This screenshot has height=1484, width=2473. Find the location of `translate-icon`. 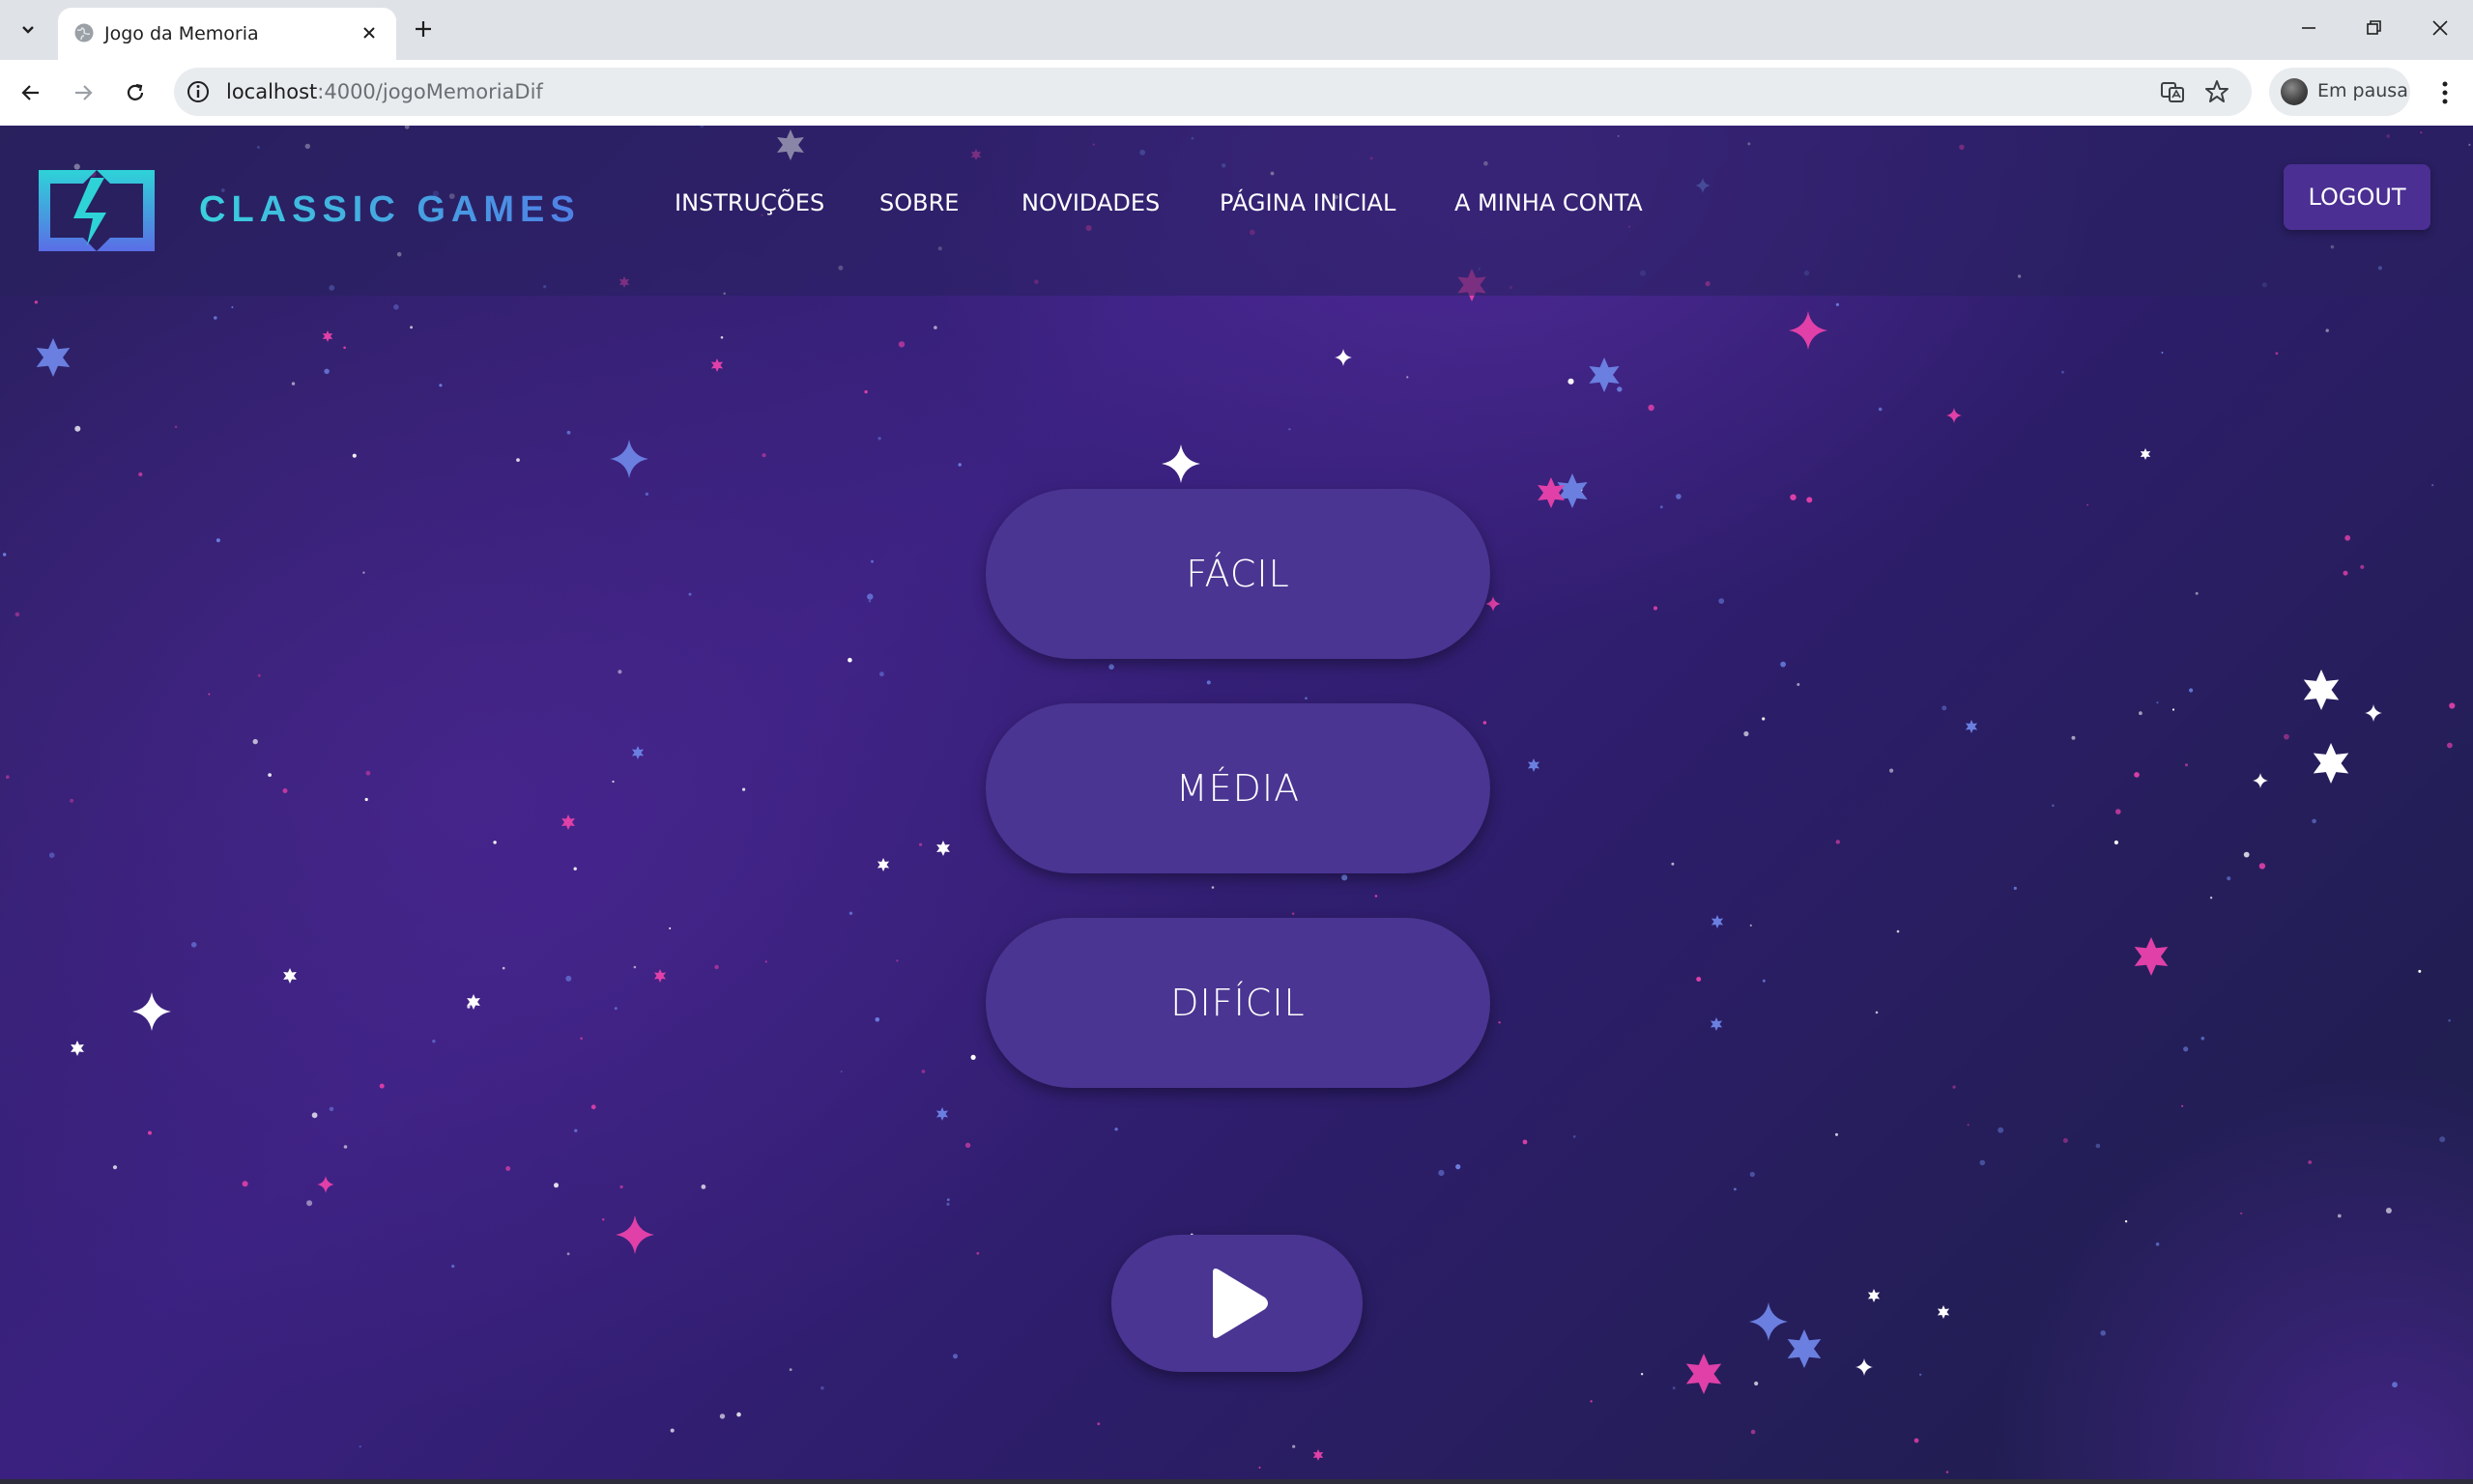

translate-icon is located at coordinates (2173, 92).